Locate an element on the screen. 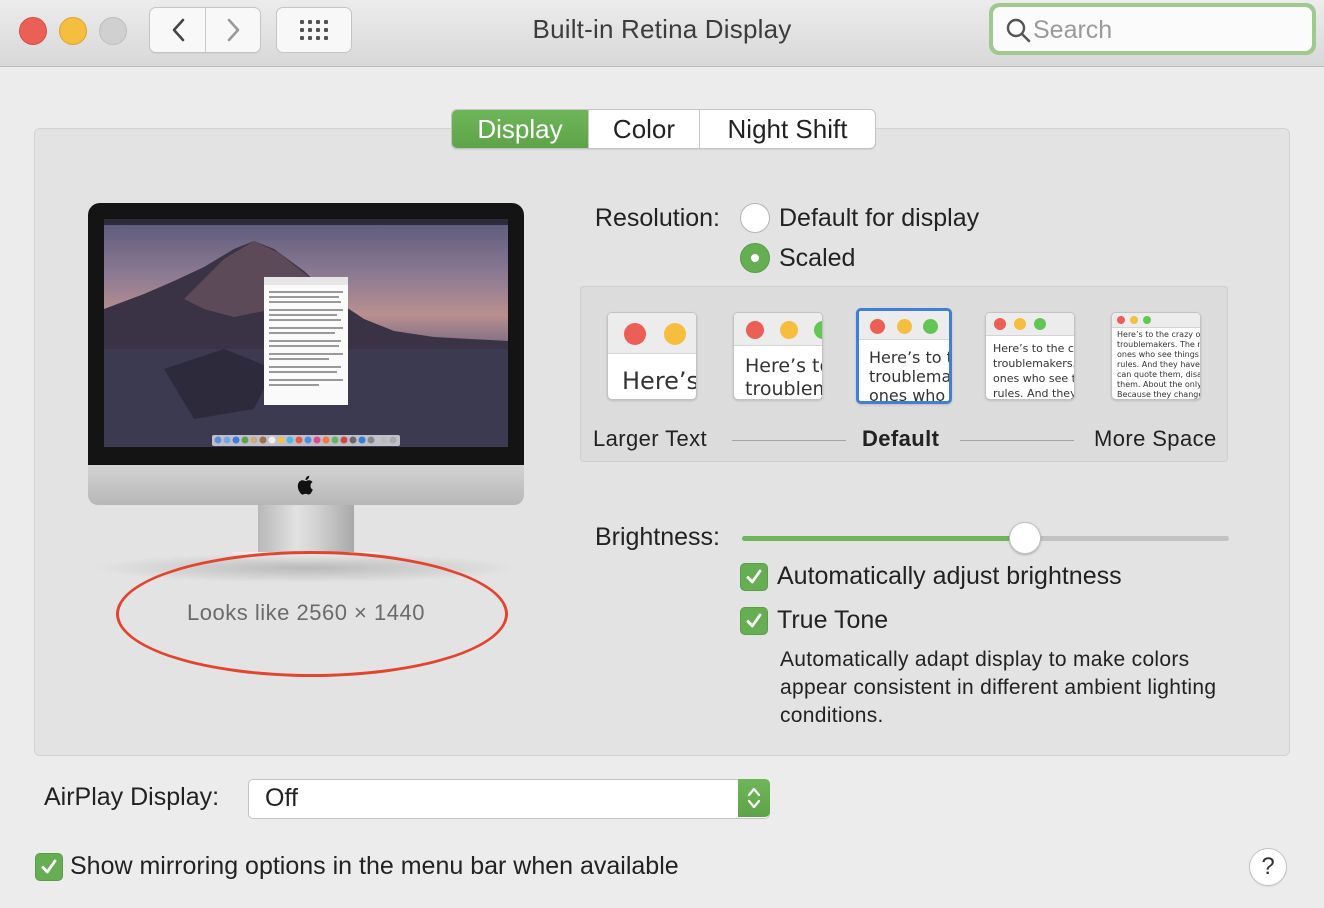  scale-caption-larger-text: Larger Text is located at coordinates (650, 438).